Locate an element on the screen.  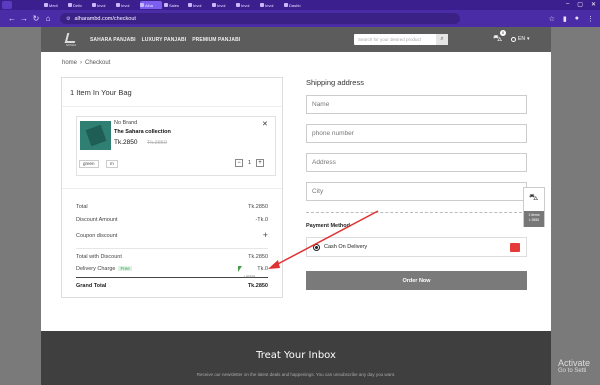
forward-icon: → is located at coordinates (24, 18).